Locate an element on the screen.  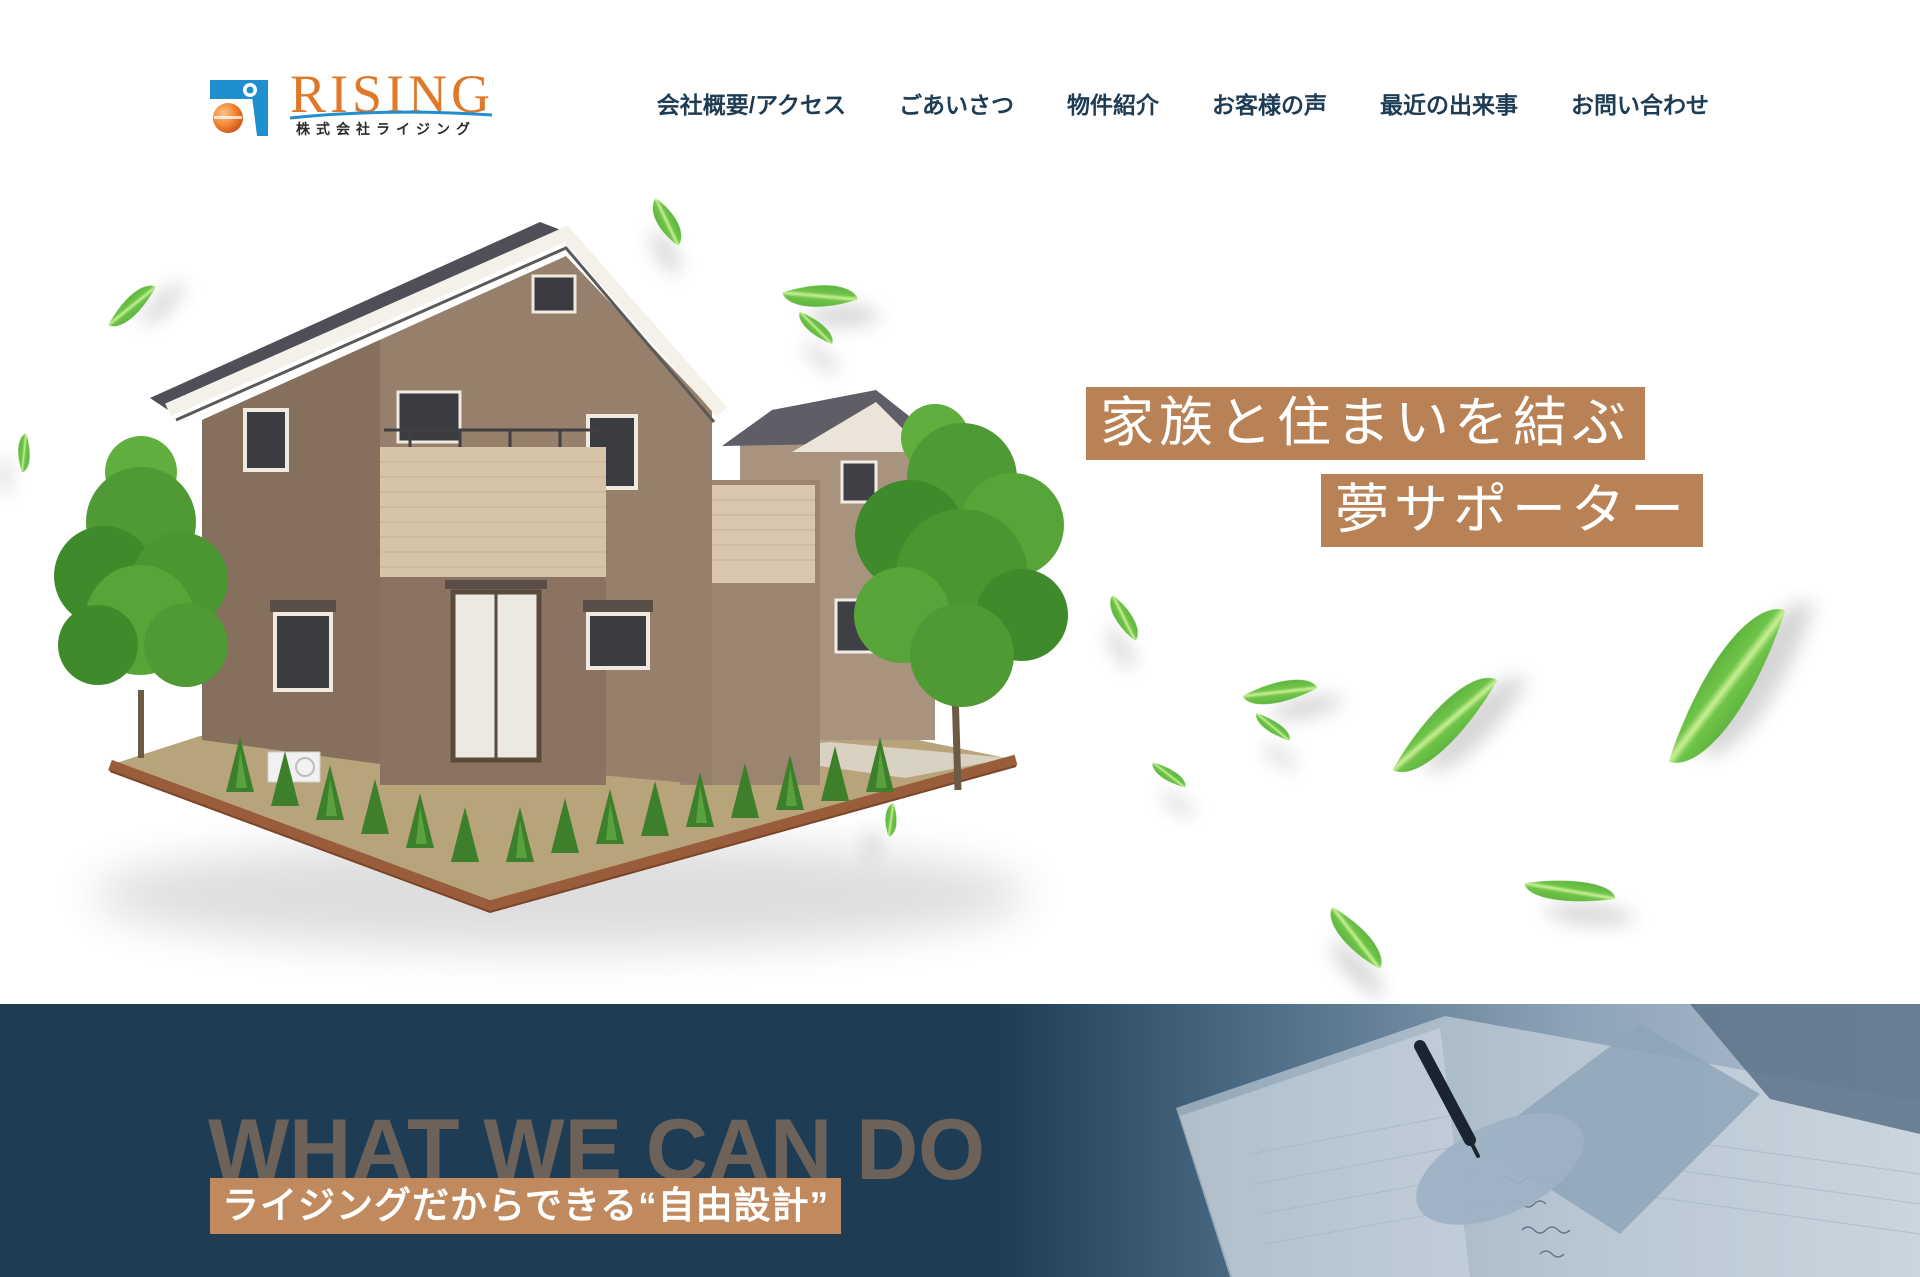
nav-item-testimonials: お客様の声 is located at coordinates (1269, 105).